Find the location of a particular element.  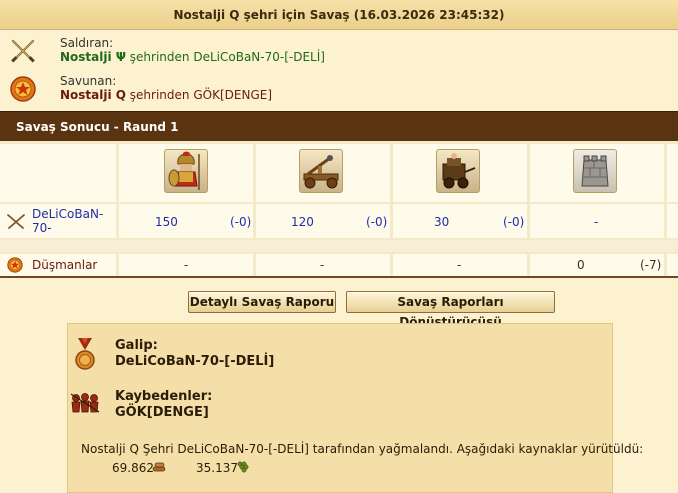

header-corner-cell is located at coordinates (58, 173).